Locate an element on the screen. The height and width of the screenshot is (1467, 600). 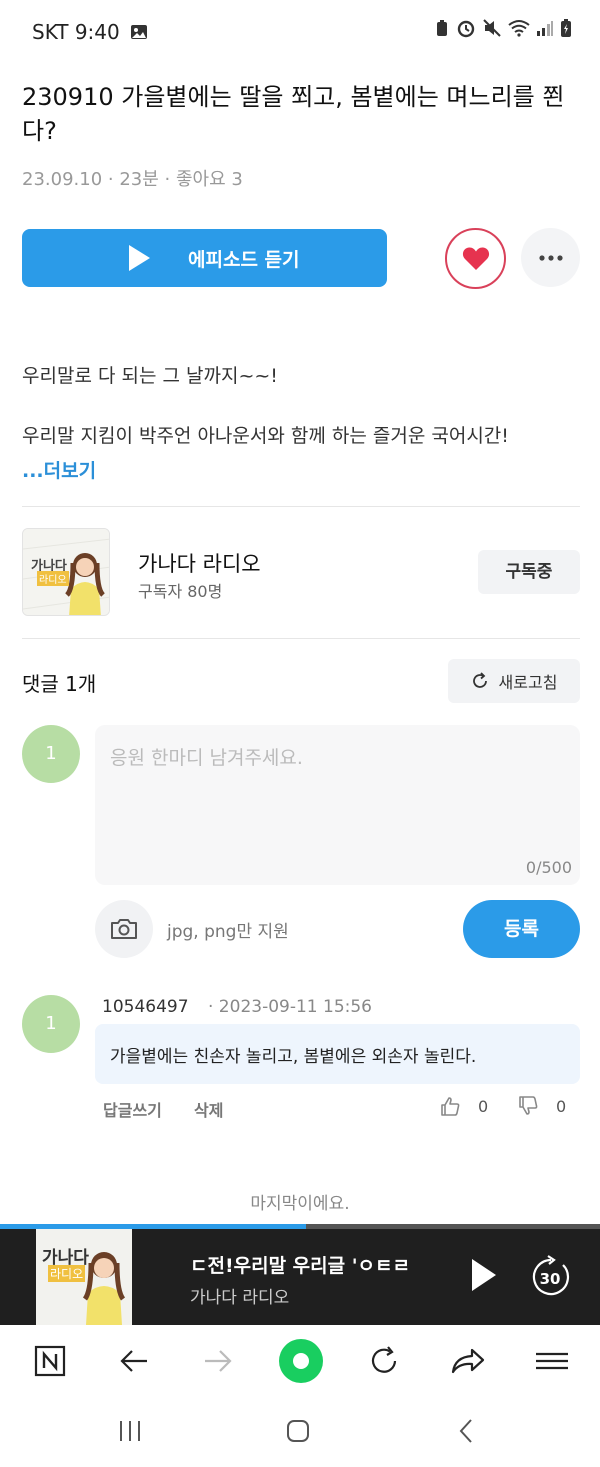
gallery-icon is located at coordinates (138, 32).